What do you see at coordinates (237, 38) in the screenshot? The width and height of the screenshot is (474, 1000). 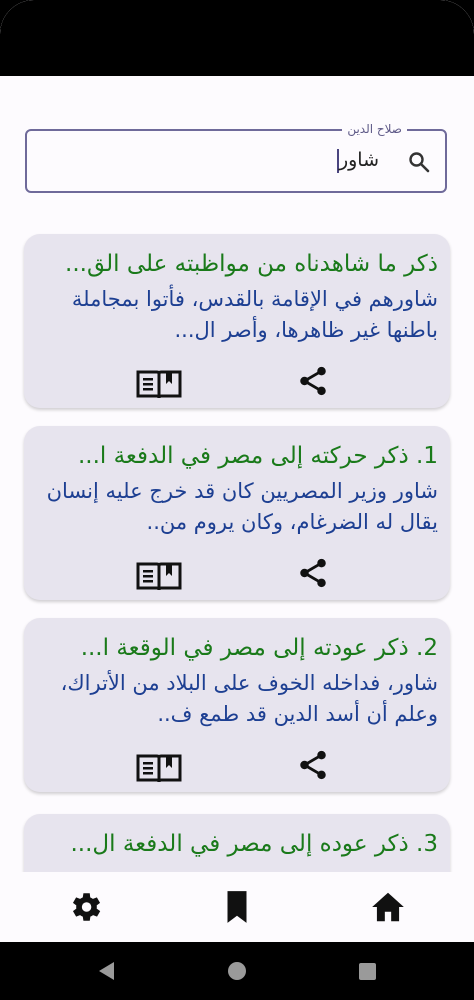 I see `status-bar` at bounding box center [237, 38].